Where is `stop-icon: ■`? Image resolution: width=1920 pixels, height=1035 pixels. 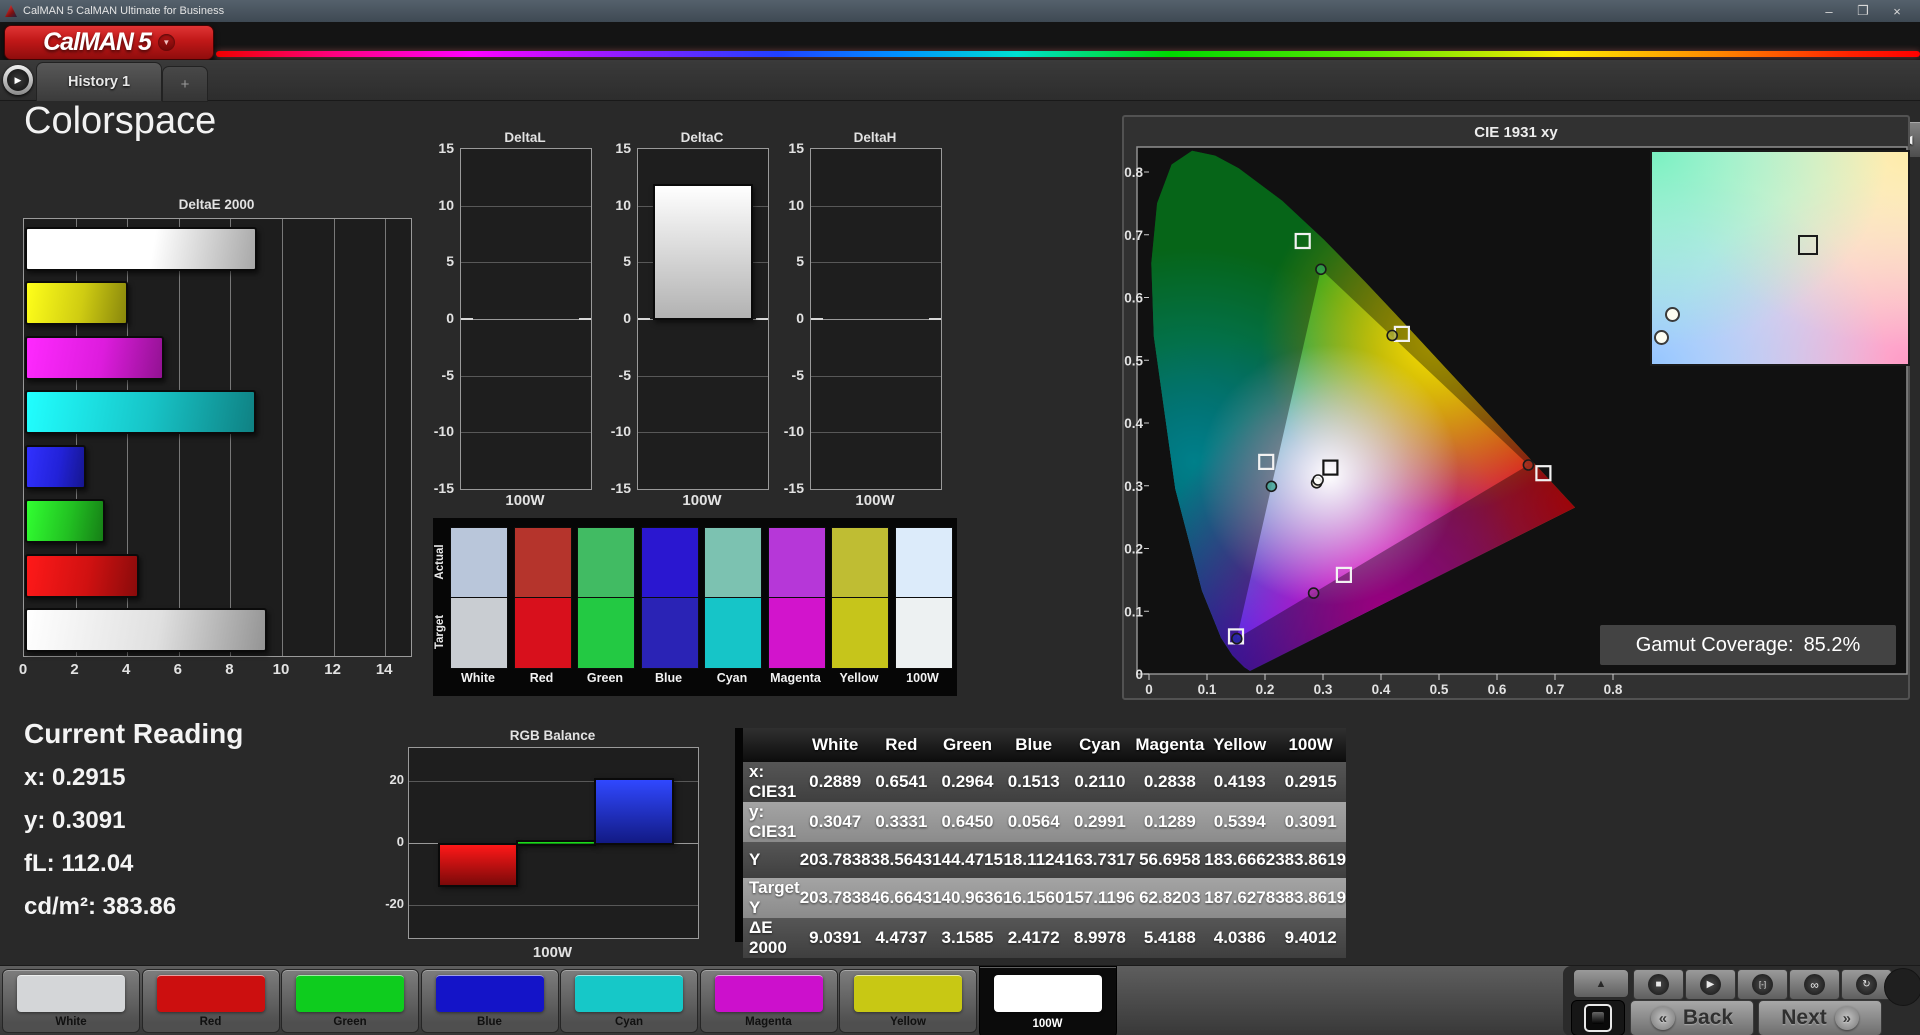 stop-icon: ■ is located at coordinates (1658, 984).